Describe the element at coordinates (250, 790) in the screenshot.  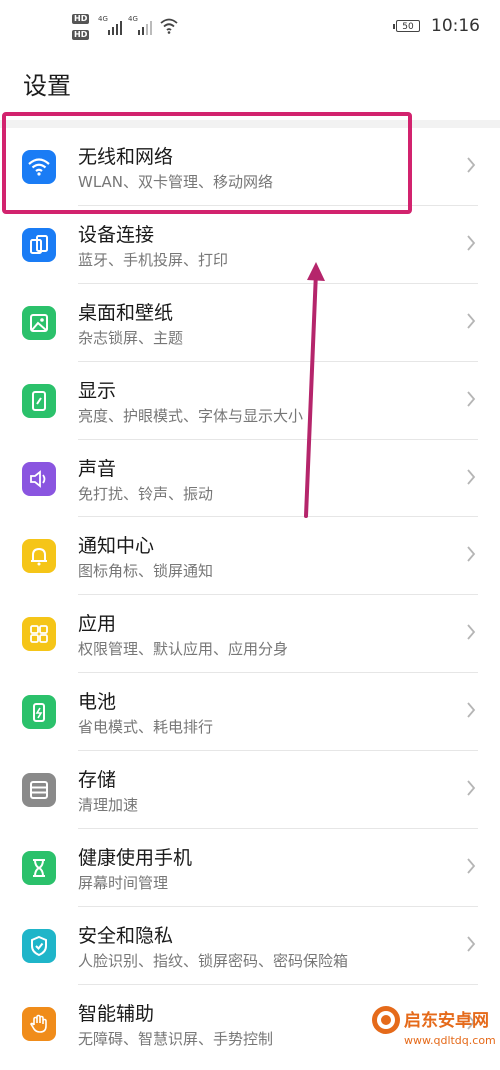
I see `settings-item-9: 存储 清理加速` at that location.